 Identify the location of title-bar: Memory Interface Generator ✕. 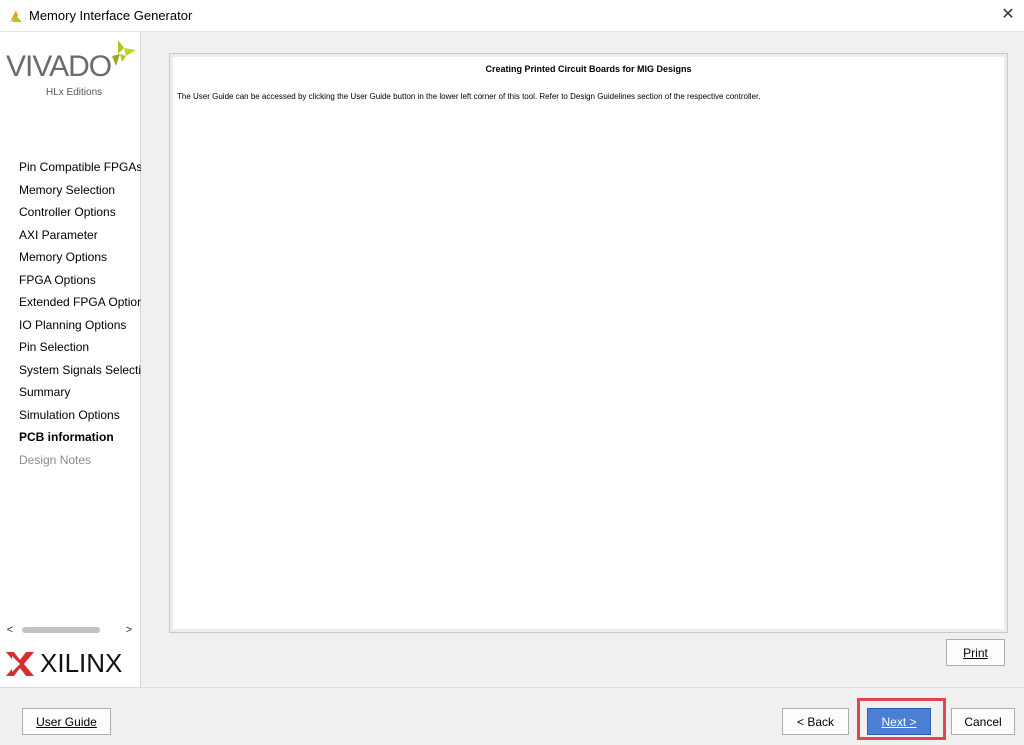
(512, 16).